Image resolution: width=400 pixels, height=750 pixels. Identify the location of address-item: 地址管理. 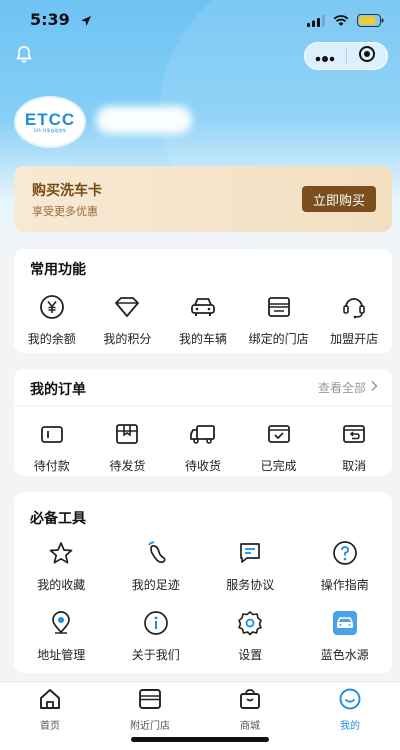
(61, 635).